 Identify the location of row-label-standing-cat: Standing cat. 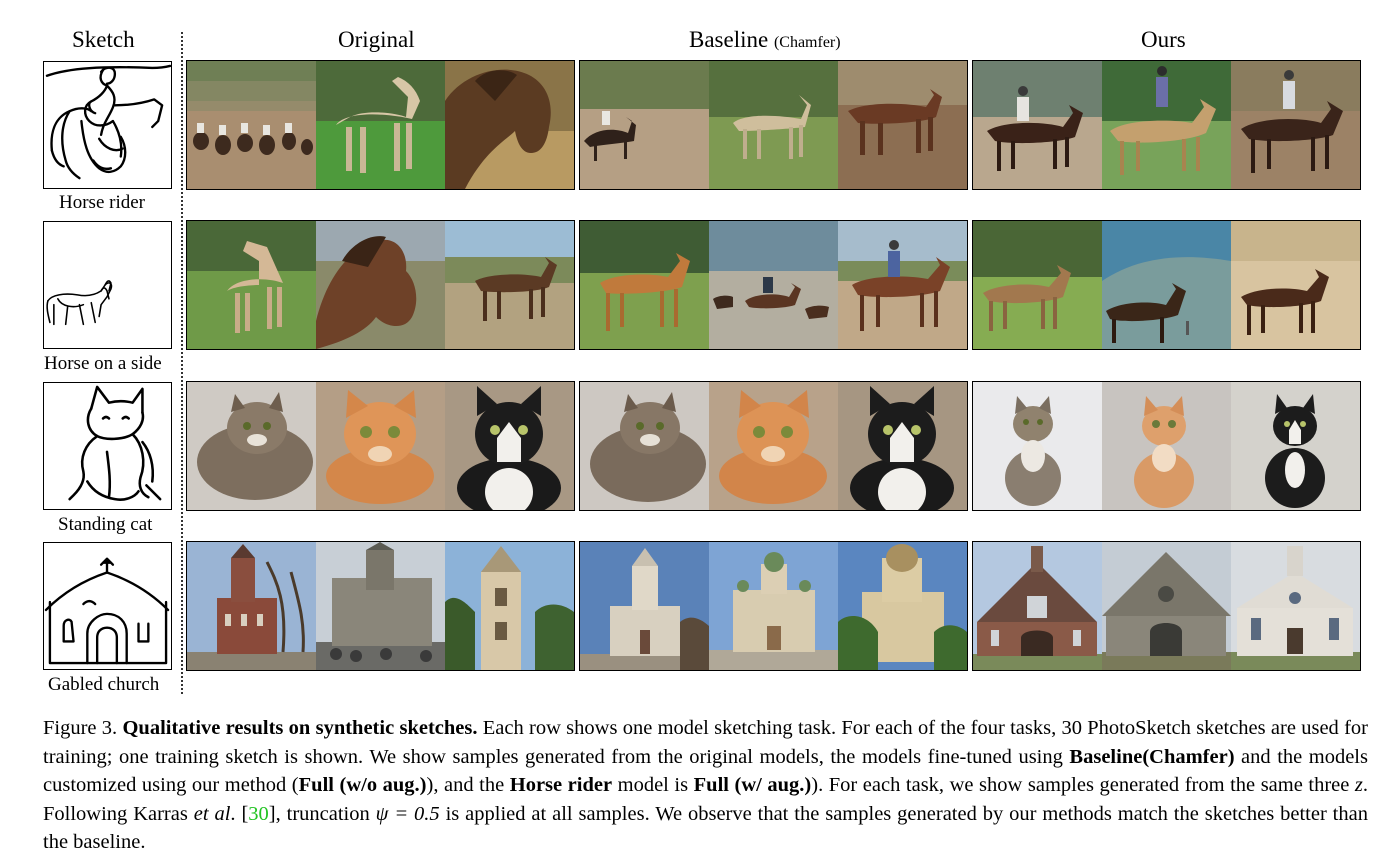
(105, 524).